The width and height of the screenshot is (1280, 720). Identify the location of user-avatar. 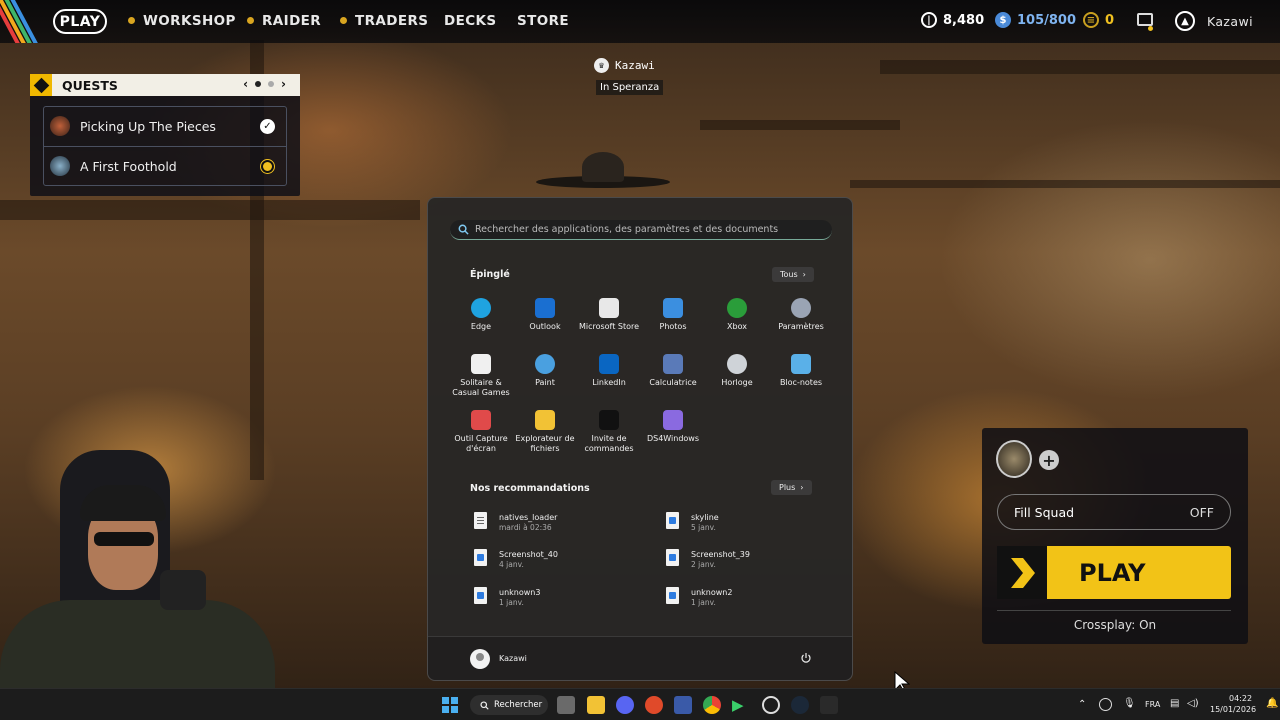
(480, 659).